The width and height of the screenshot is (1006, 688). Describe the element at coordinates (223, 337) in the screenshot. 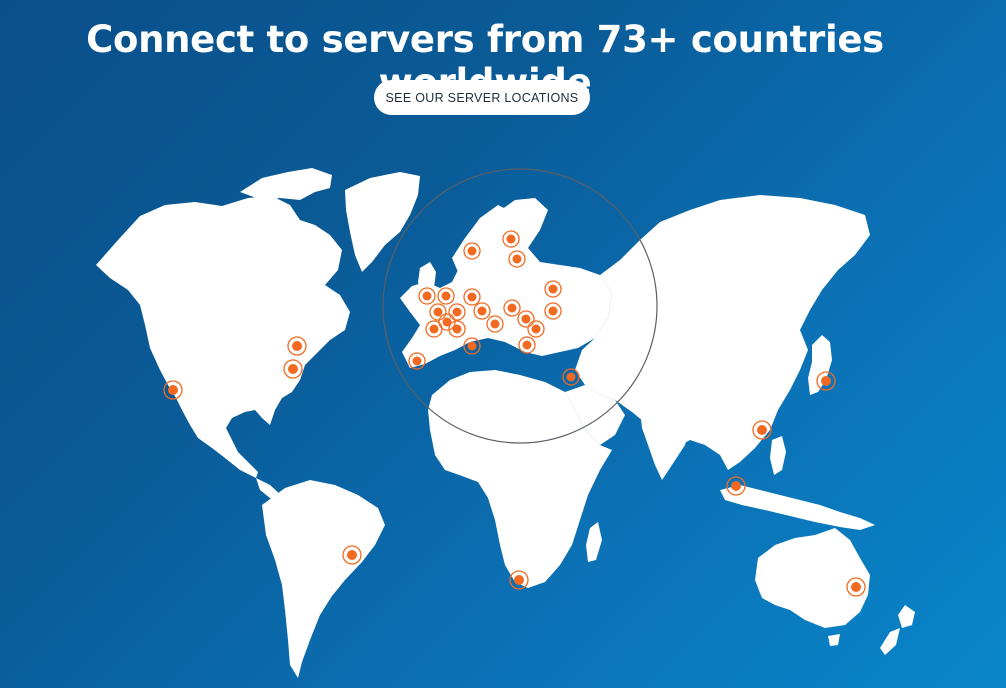

I see `north-america-landmass` at that location.